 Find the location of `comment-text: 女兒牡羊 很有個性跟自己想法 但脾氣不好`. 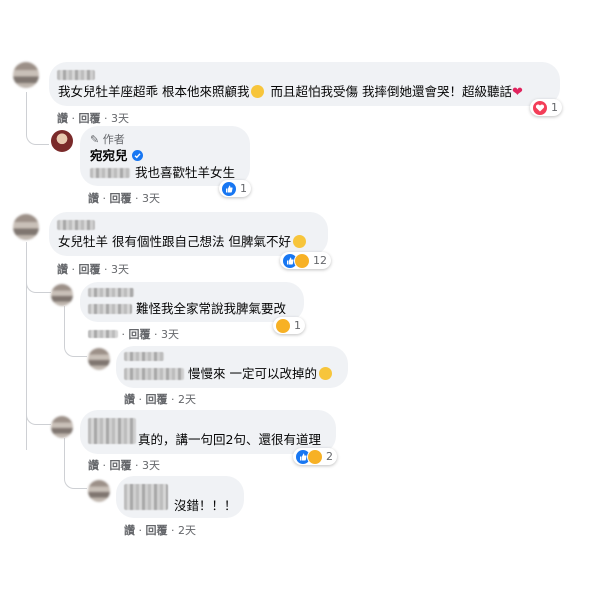

comment-text: 女兒牡羊 很有個性跟自己想法 但脾氣不好 is located at coordinates (182, 242).